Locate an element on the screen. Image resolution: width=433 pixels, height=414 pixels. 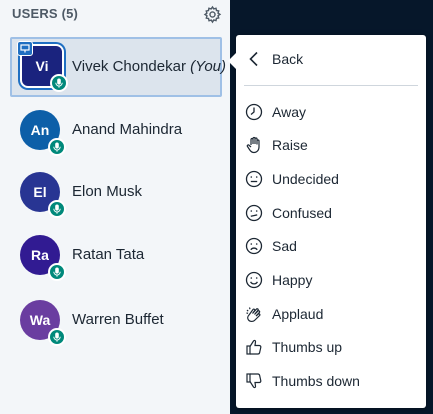
users-panel-title: USERS (5) is located at coordinates (45, 13).